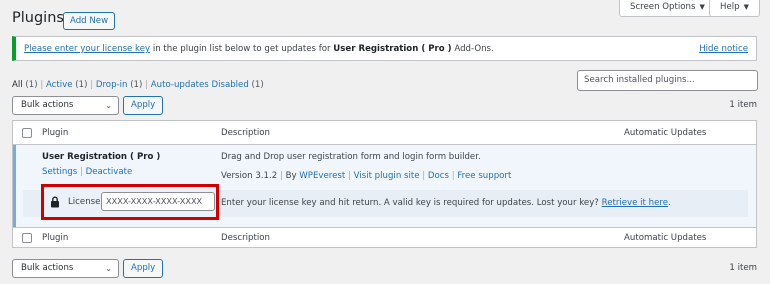  What do you see at coordinates (158, 201) in the screenshot?
I see `license-key-input: XXXX-XXXX-XXXX-XXXX` at bounding box center [158, 201].